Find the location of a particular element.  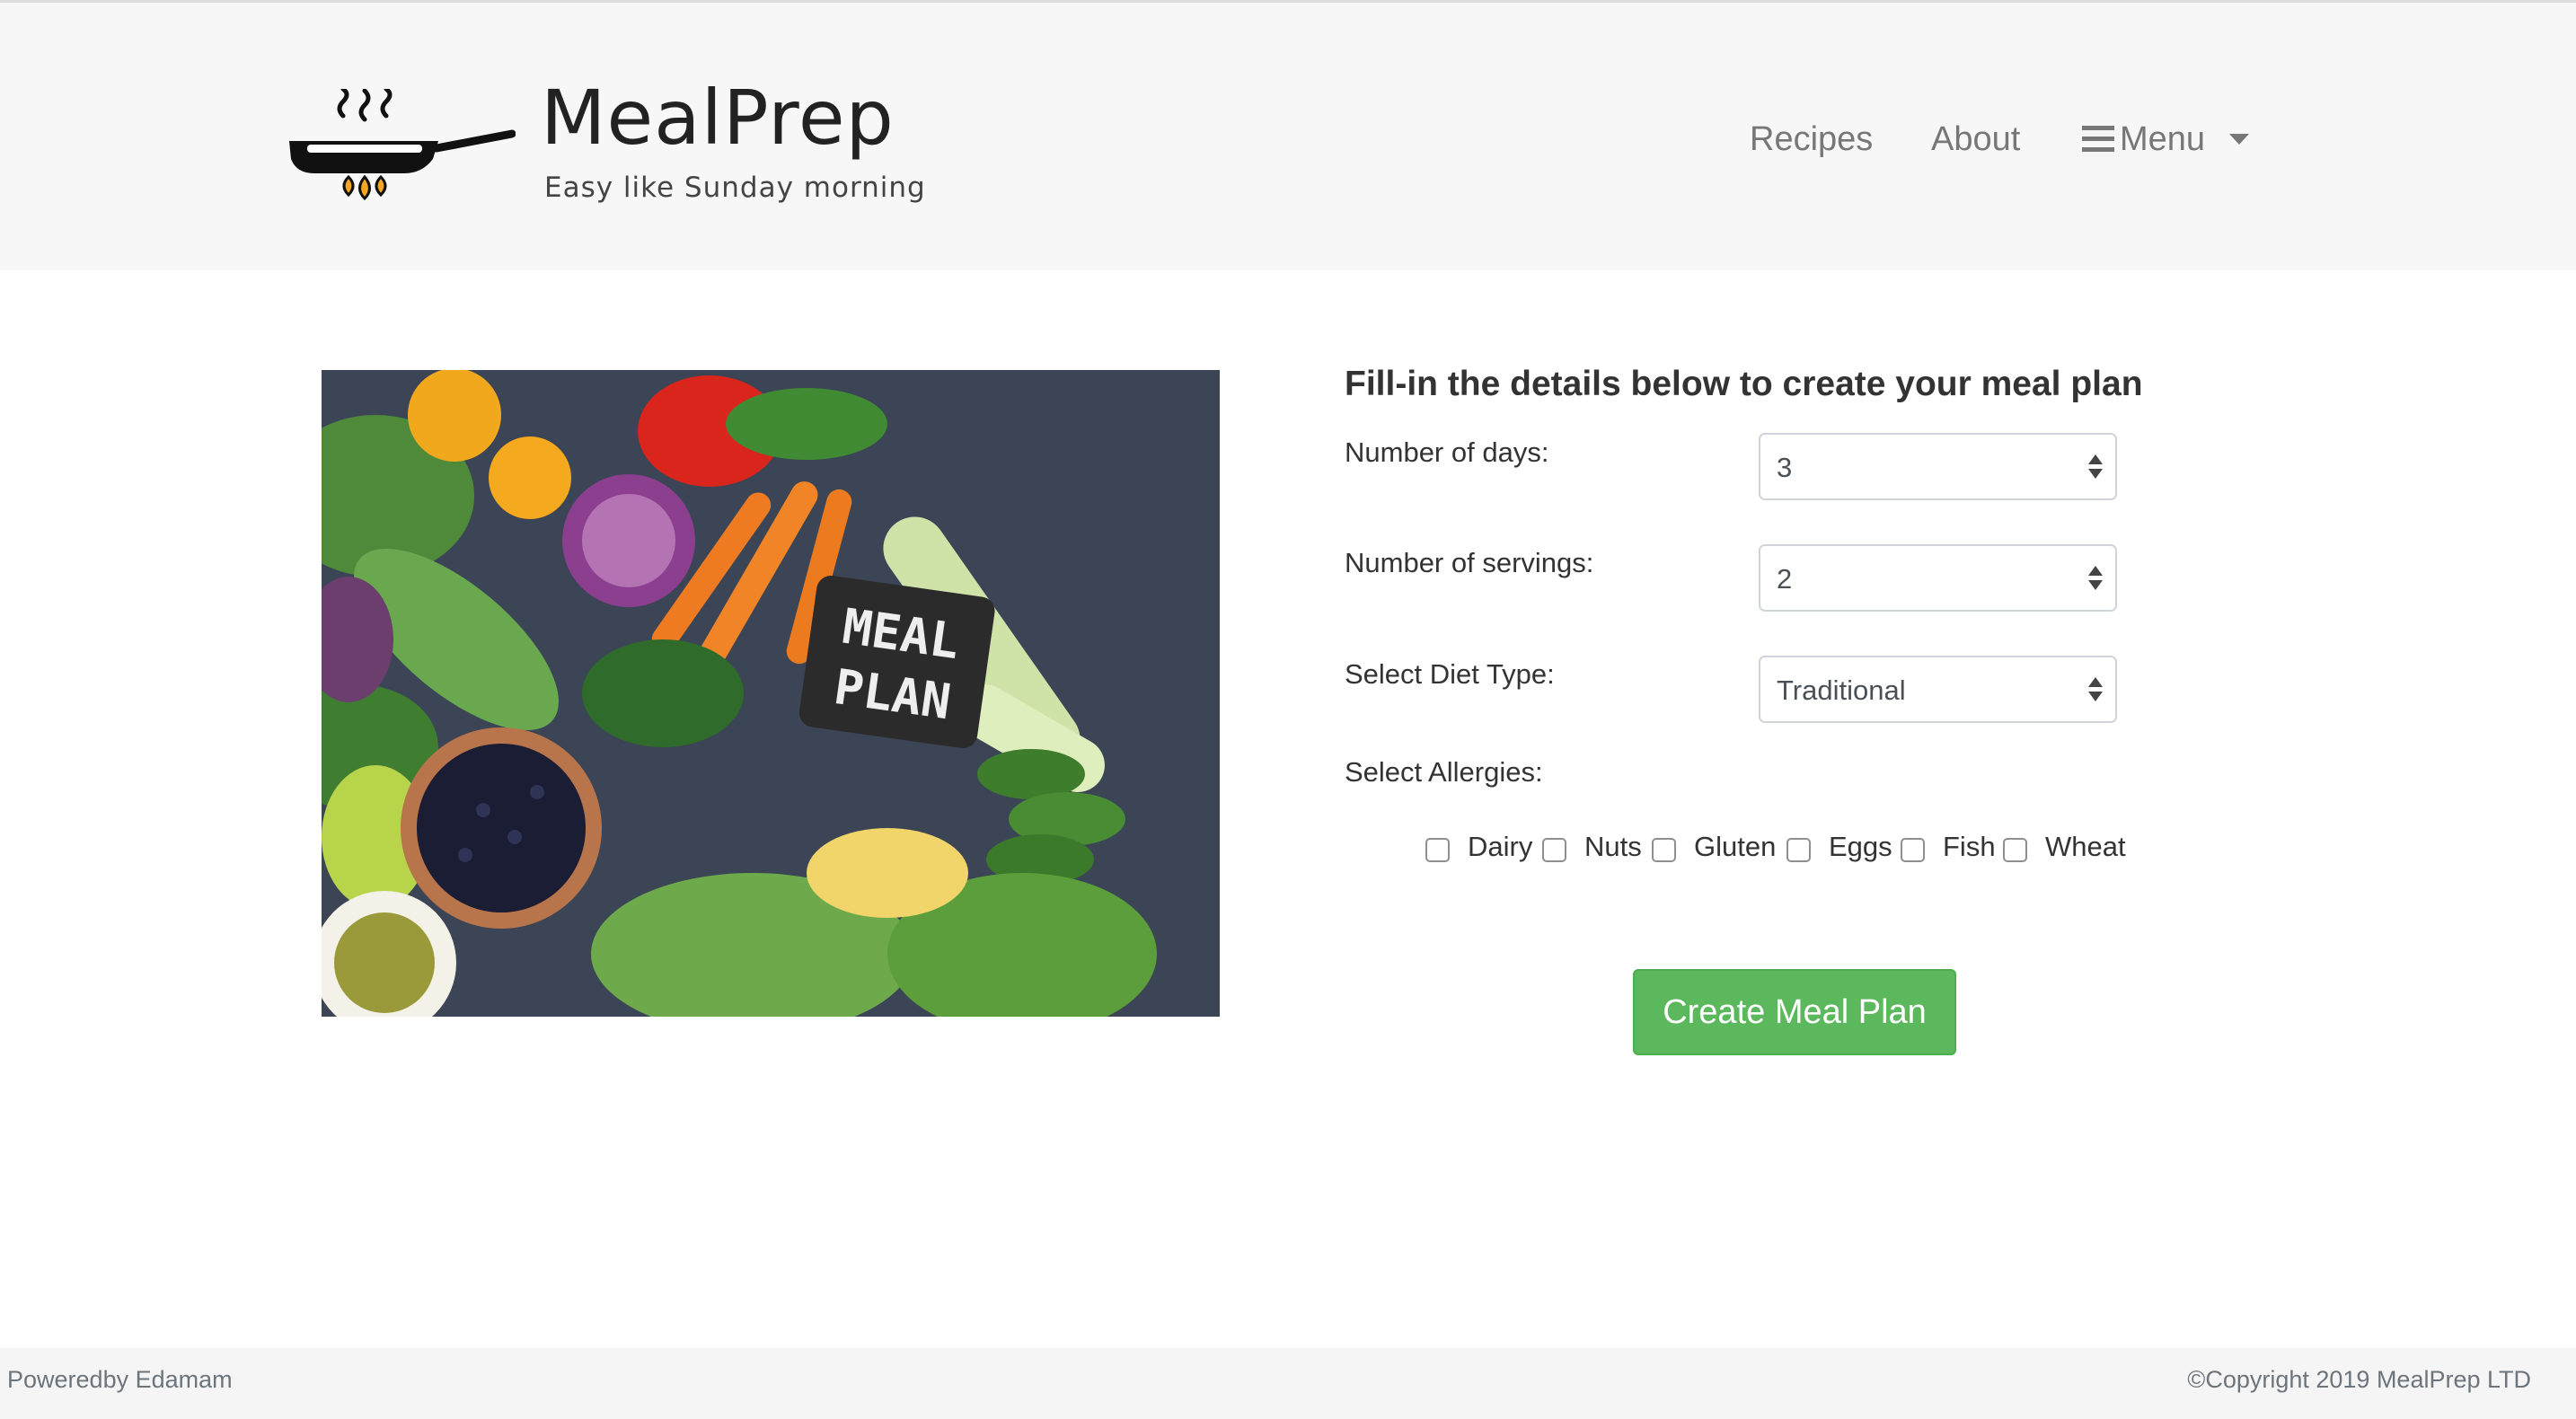

allergy-label-fish: Fish is located at coordinates (1969, 846).